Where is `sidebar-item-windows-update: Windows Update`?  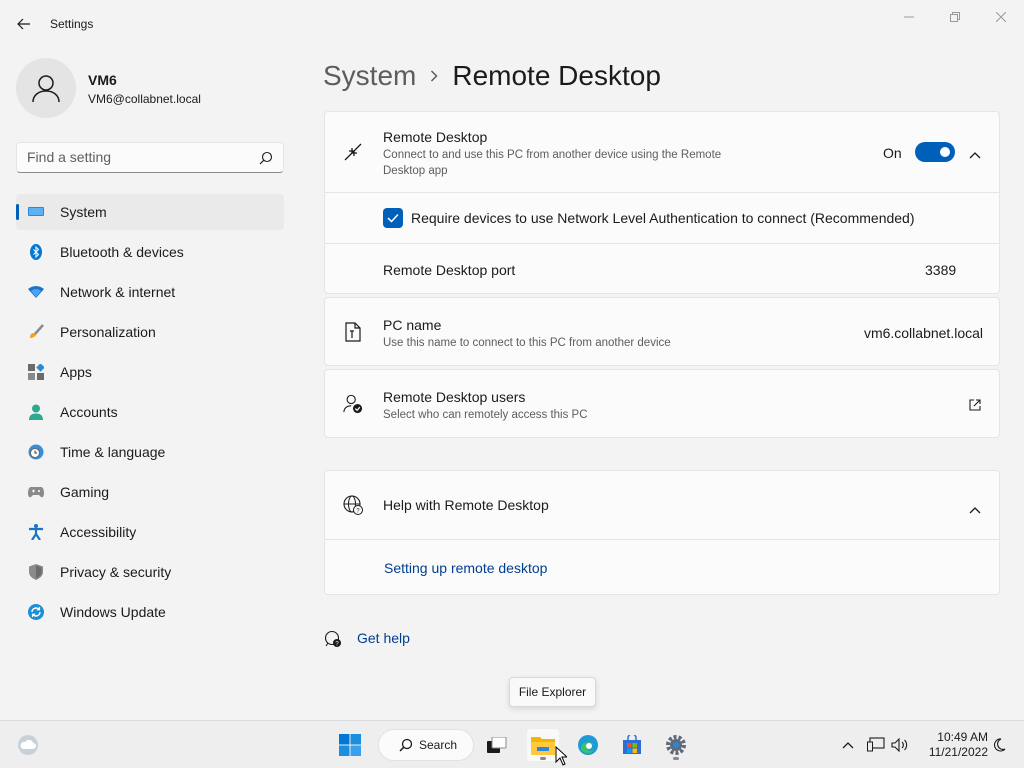 sidebar-item-windows-update: Windows Update is located at coordinates (150, 612).